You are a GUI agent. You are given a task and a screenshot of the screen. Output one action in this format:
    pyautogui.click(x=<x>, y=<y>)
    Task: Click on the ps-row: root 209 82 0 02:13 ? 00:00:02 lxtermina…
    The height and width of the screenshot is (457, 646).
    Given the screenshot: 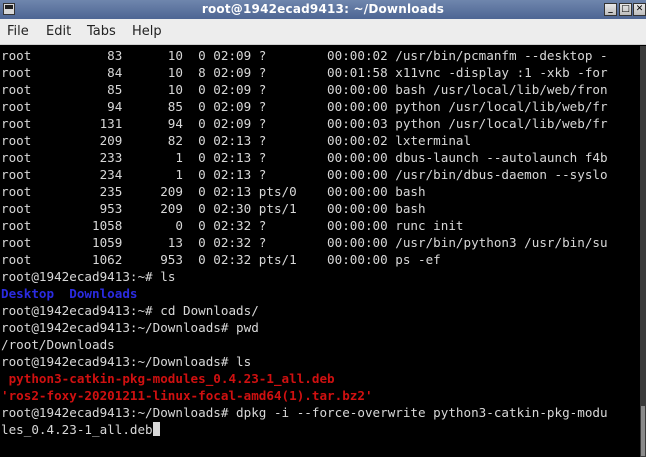 What is the action you would take?
    pyautogui.click(x=236, y=140)
    